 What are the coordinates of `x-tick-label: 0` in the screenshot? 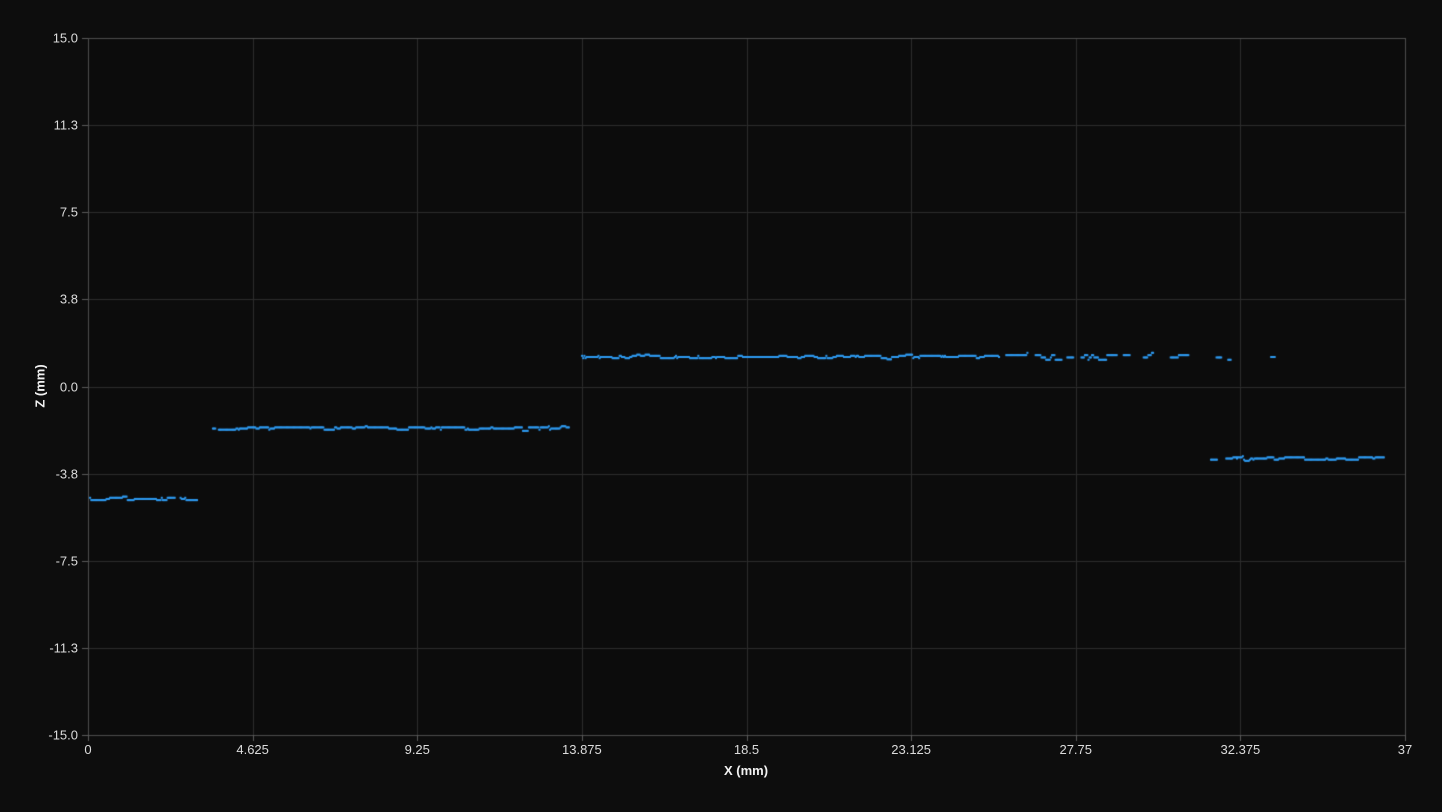 It's located at (88, 749).